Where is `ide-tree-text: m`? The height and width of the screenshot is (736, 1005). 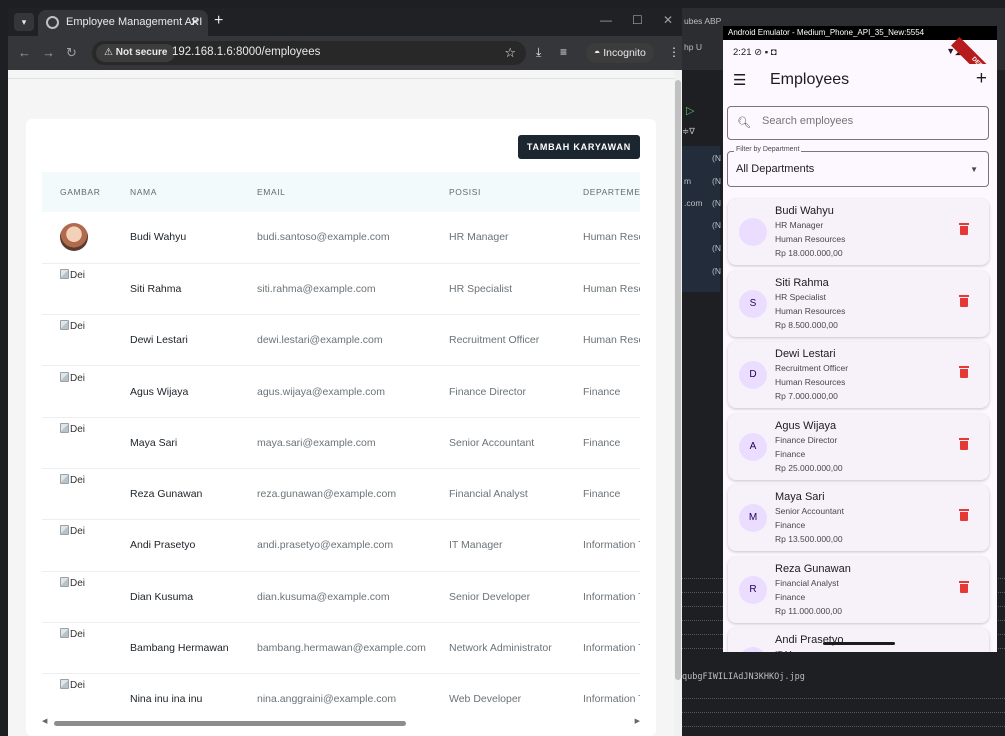 ide-tree-text: m is located at coordinates (688, 181).